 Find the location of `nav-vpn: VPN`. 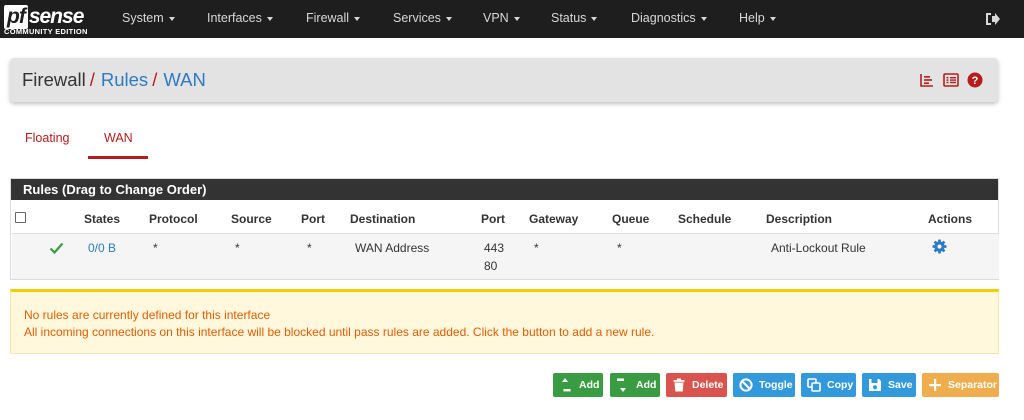

nav-vpn: VPN is located at coordinates (501, 18).